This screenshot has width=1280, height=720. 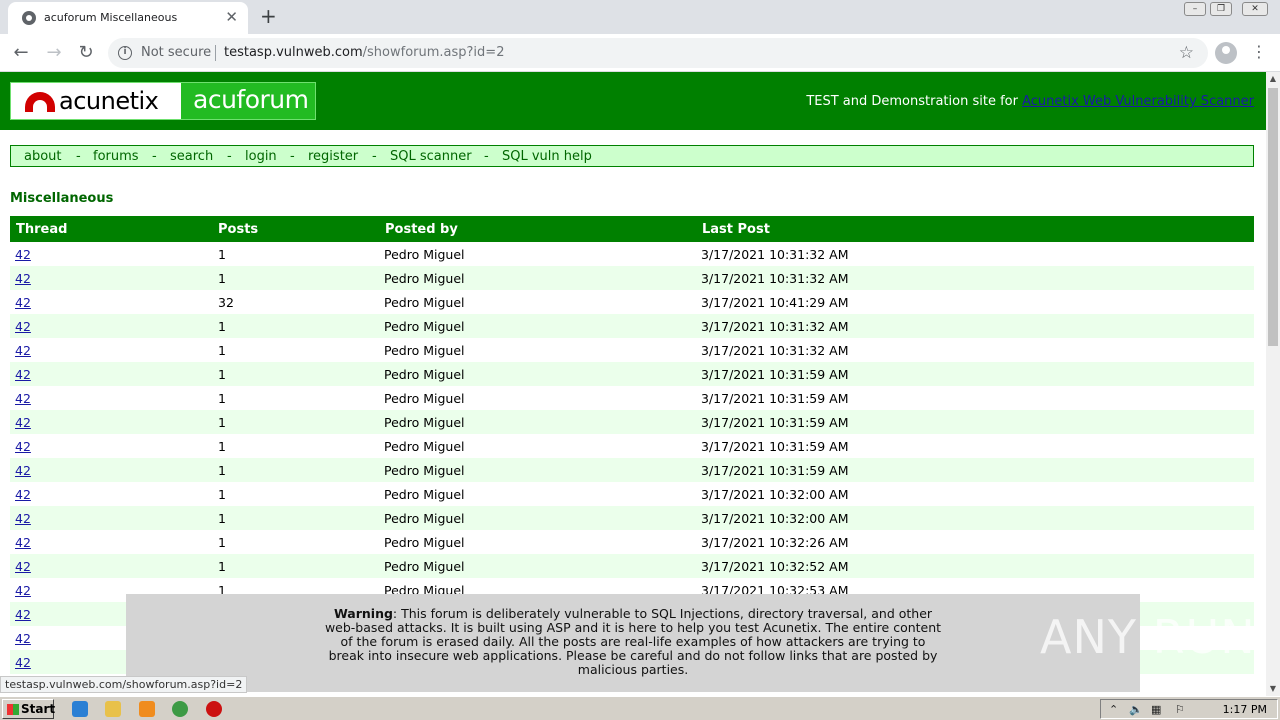 I want to click on profile-avatar-icon, so click(x=1226, y=53).